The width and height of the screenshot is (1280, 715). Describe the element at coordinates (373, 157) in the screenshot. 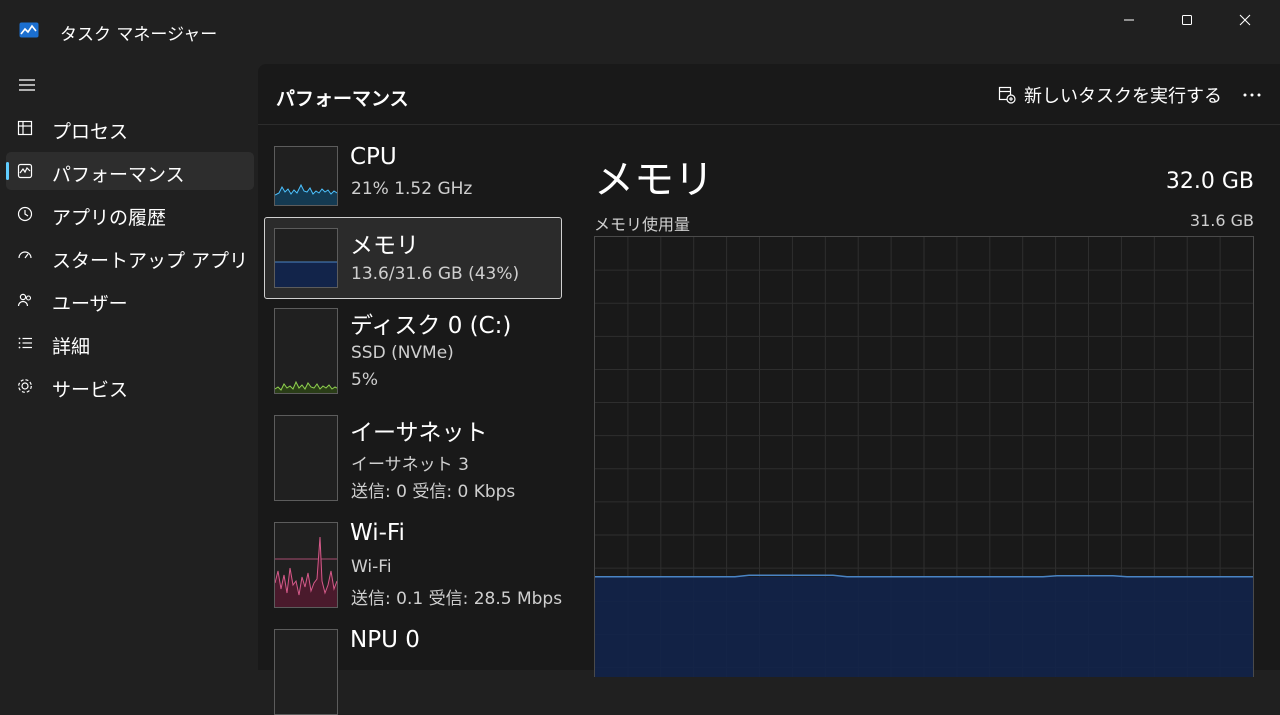

I see `perf-item-name: CPU` at that location.